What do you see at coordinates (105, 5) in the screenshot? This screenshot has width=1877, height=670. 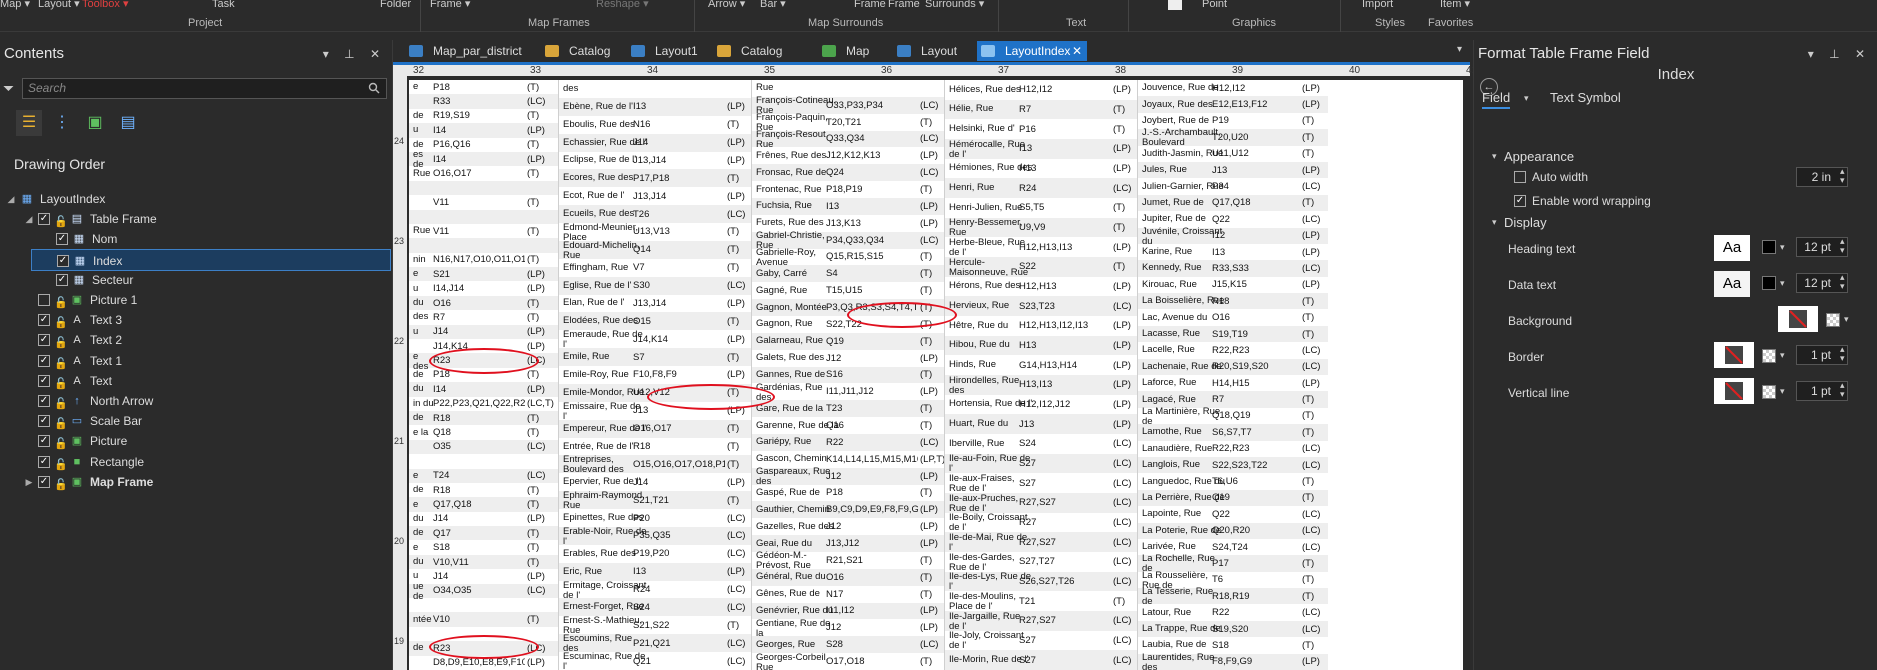 I see `ribbon-toolbox-menu: Toolbox ▾` at bounding box center [105, 5].